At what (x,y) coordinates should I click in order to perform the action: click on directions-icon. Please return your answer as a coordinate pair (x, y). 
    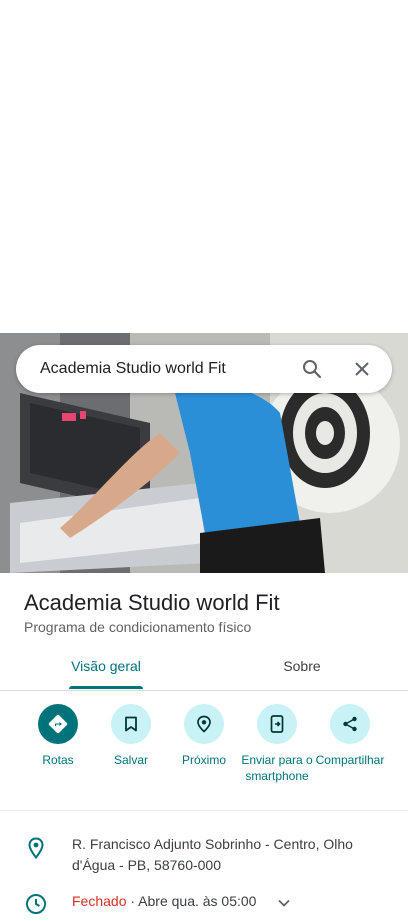
    Looking at the image, I should click on (58, 724).